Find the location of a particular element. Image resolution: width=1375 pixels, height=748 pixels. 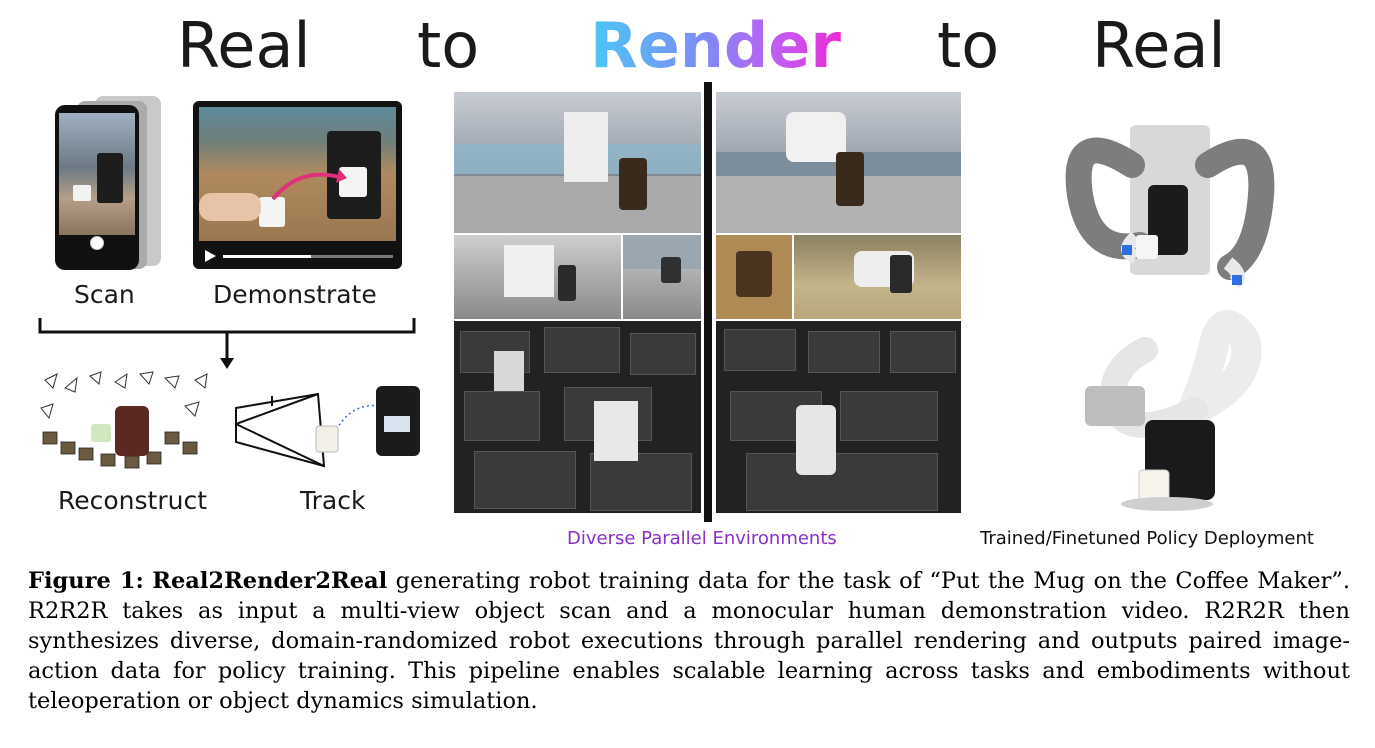

scan-phone is located at coordinates (97, 187).